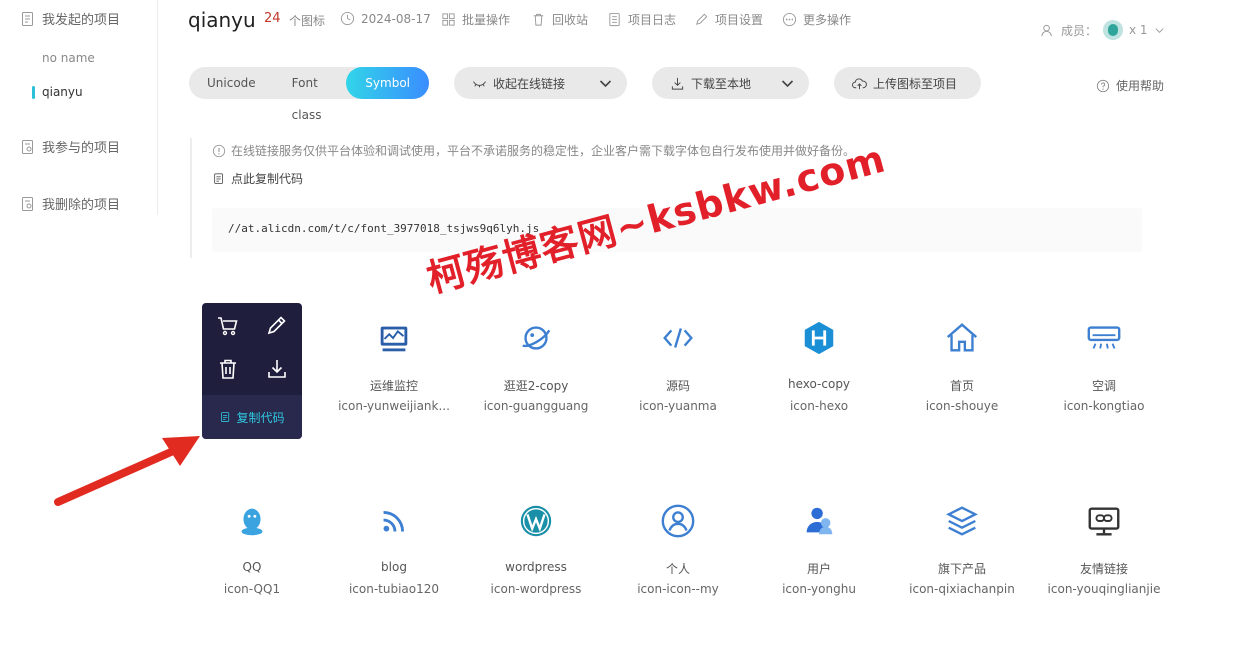 This screenshot has width=1251, height=654. I want to click on eye-closed-icon, so click(479, 83).